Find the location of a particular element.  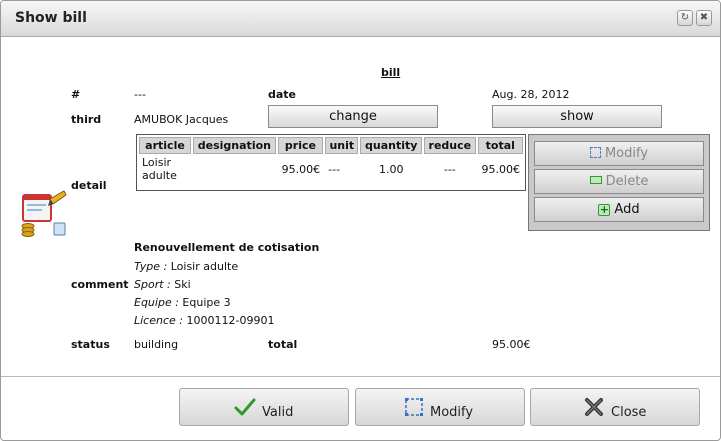

comment-key: Licence : is located at coordinates (158, 320).